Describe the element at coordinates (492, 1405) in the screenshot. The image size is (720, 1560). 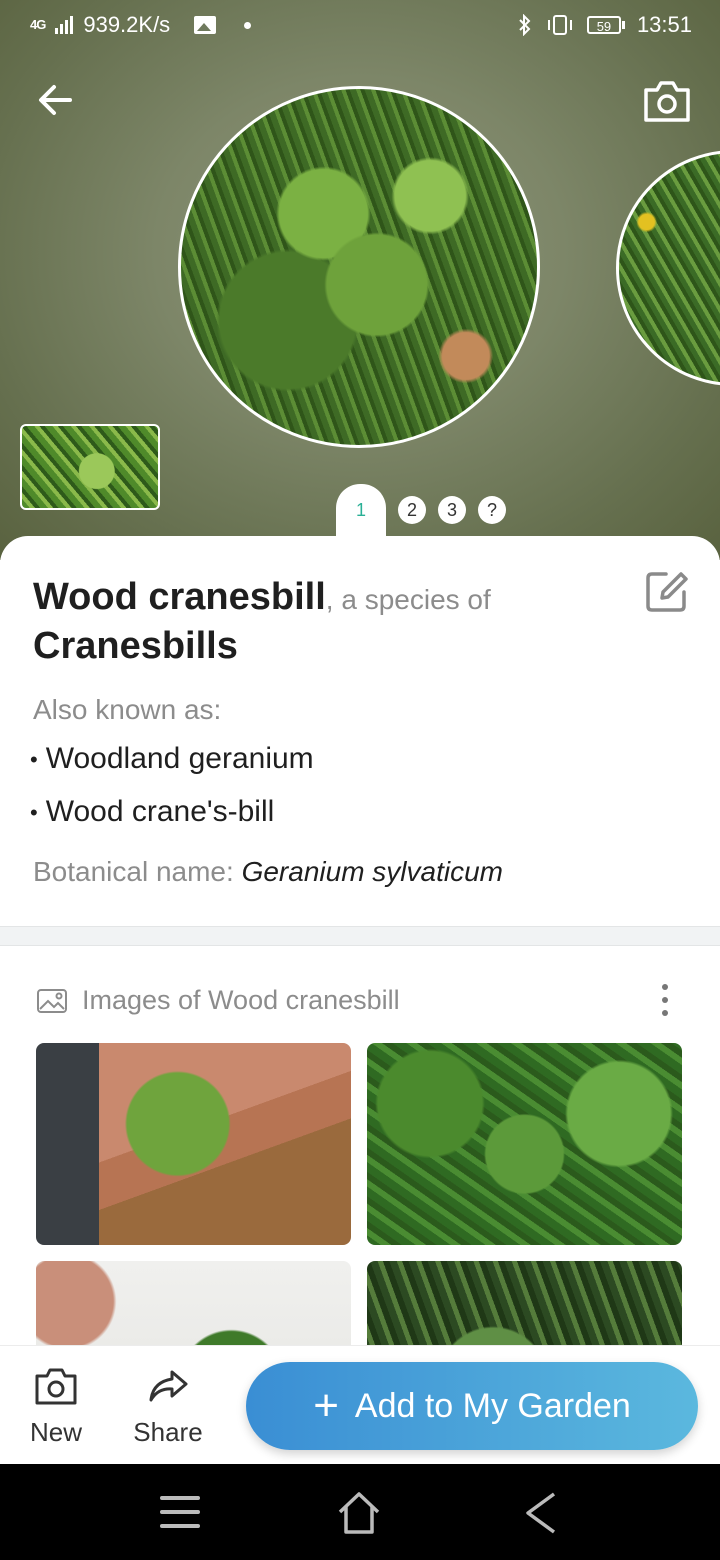
I see `add-to-garden-label: Add to My Garden` at that location.